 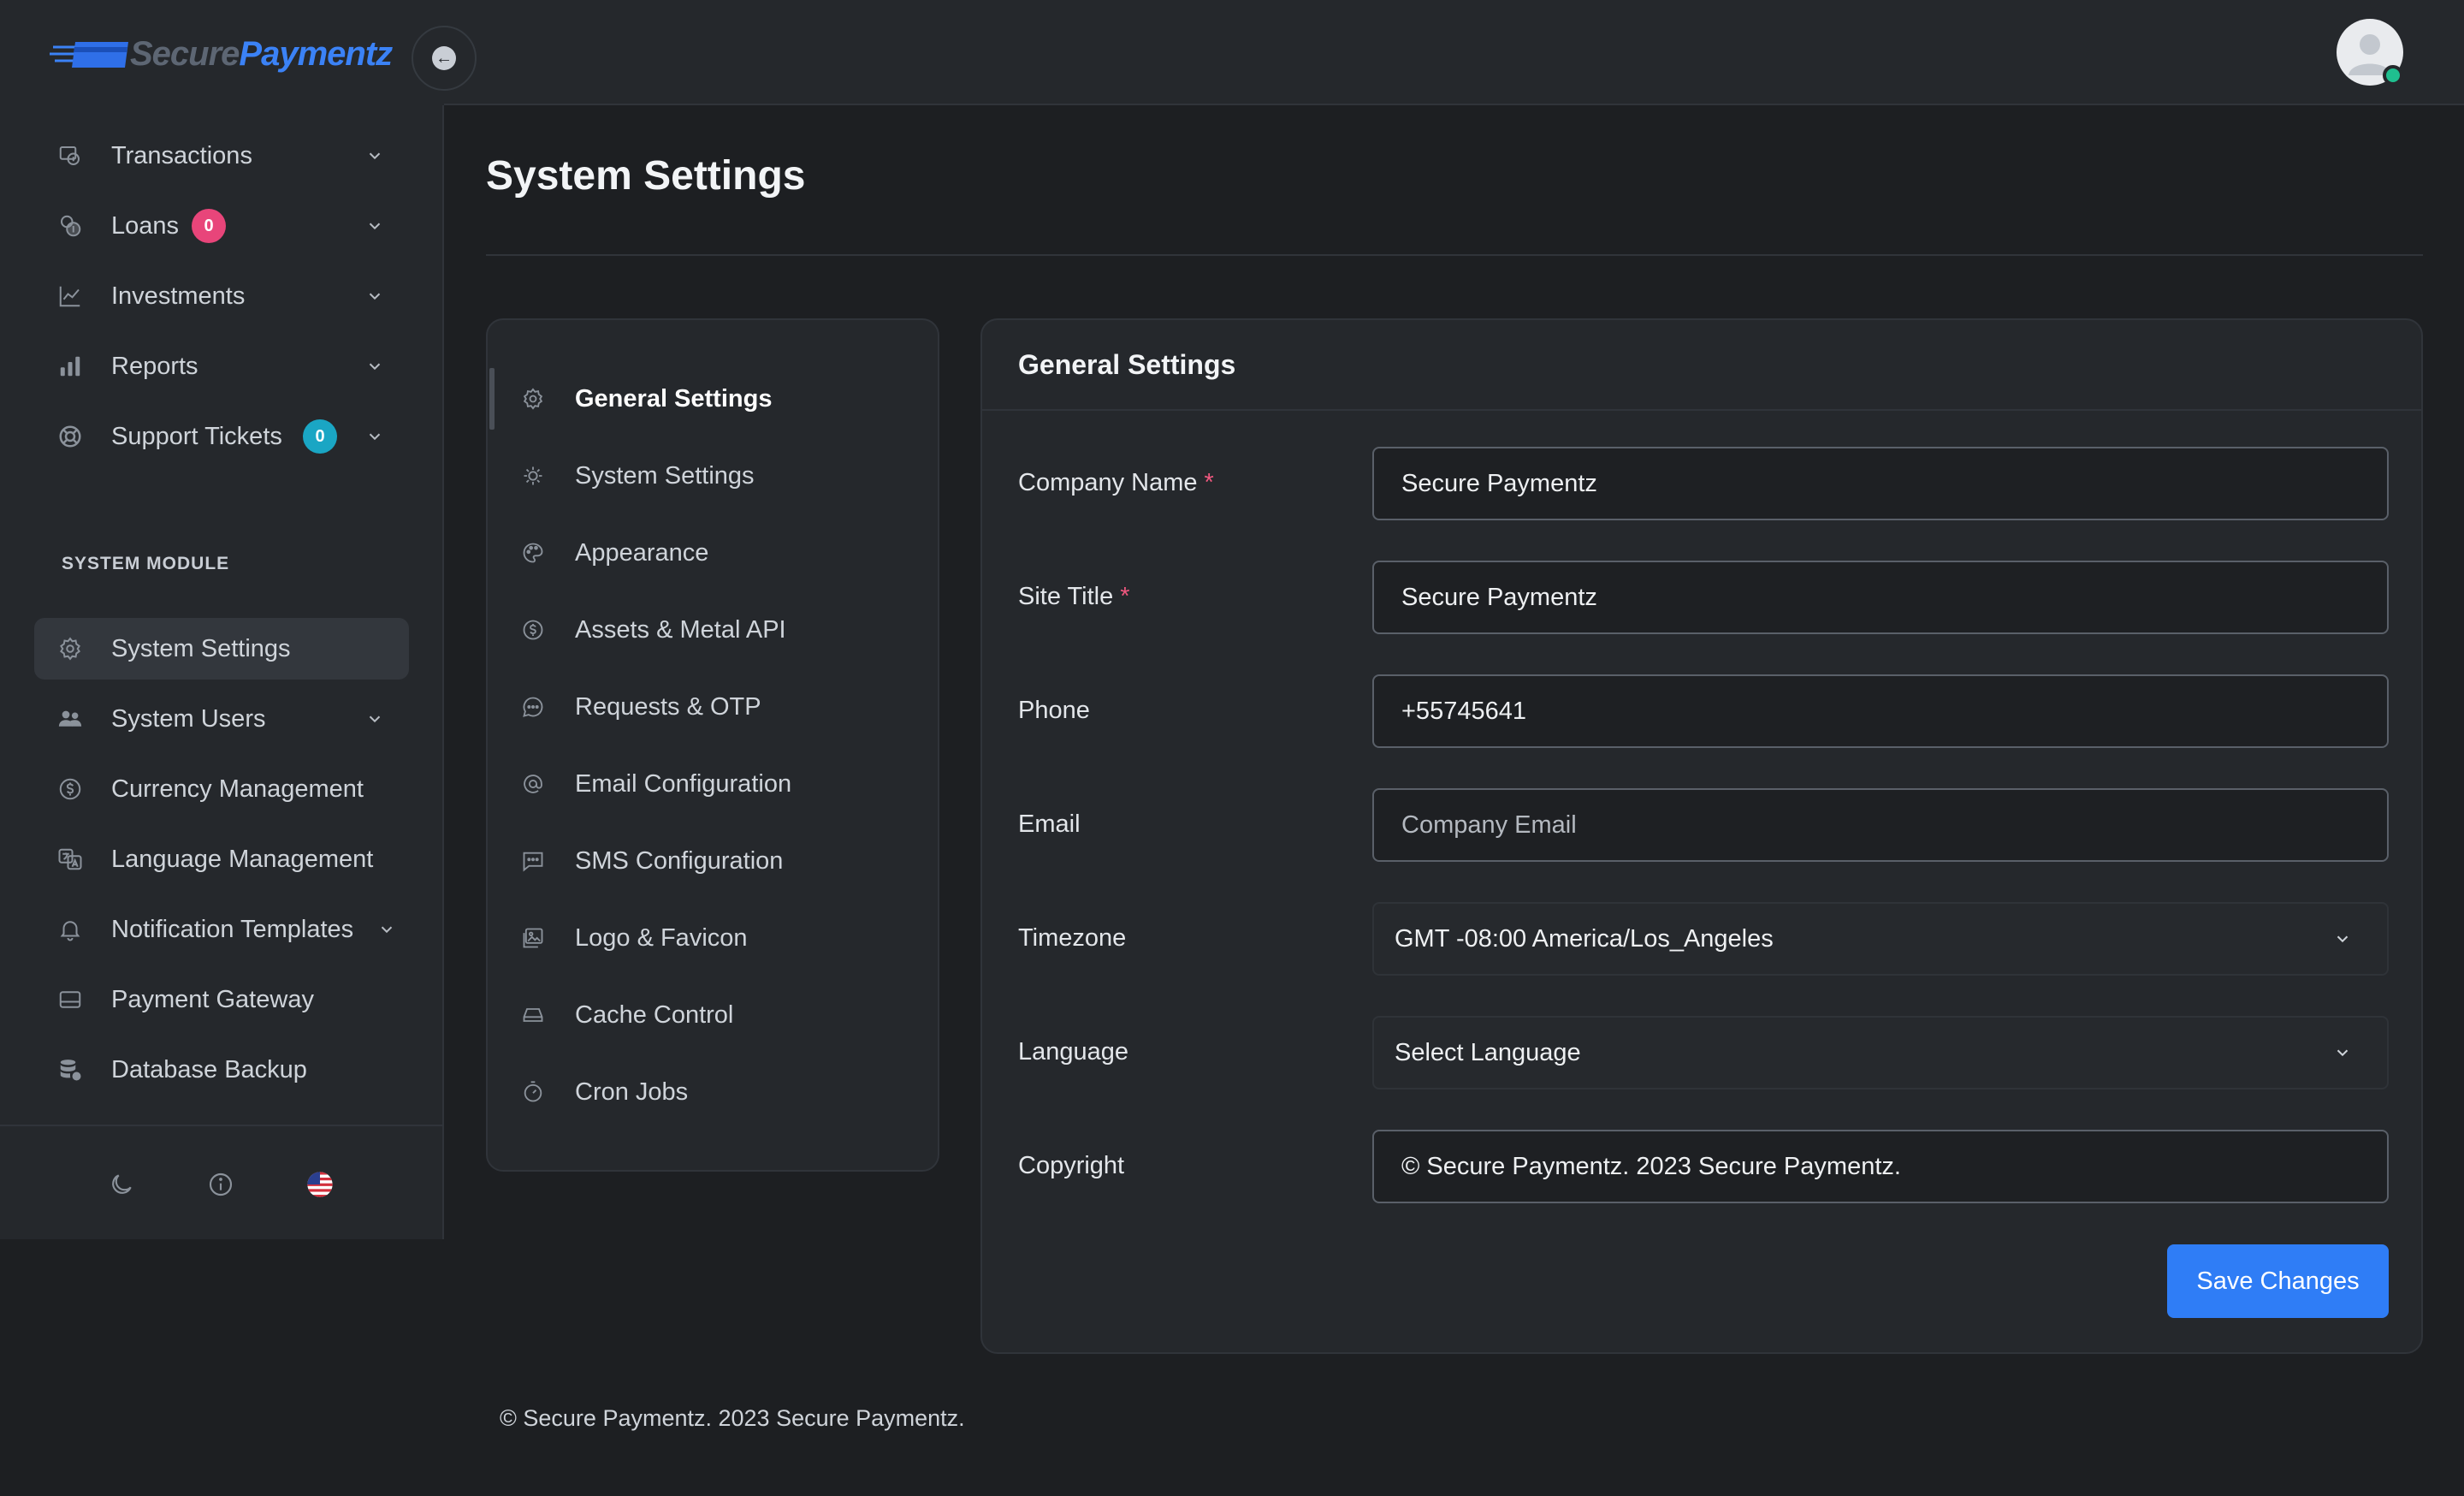 I want to click on transactions-icon, so click(x=70, y=155).